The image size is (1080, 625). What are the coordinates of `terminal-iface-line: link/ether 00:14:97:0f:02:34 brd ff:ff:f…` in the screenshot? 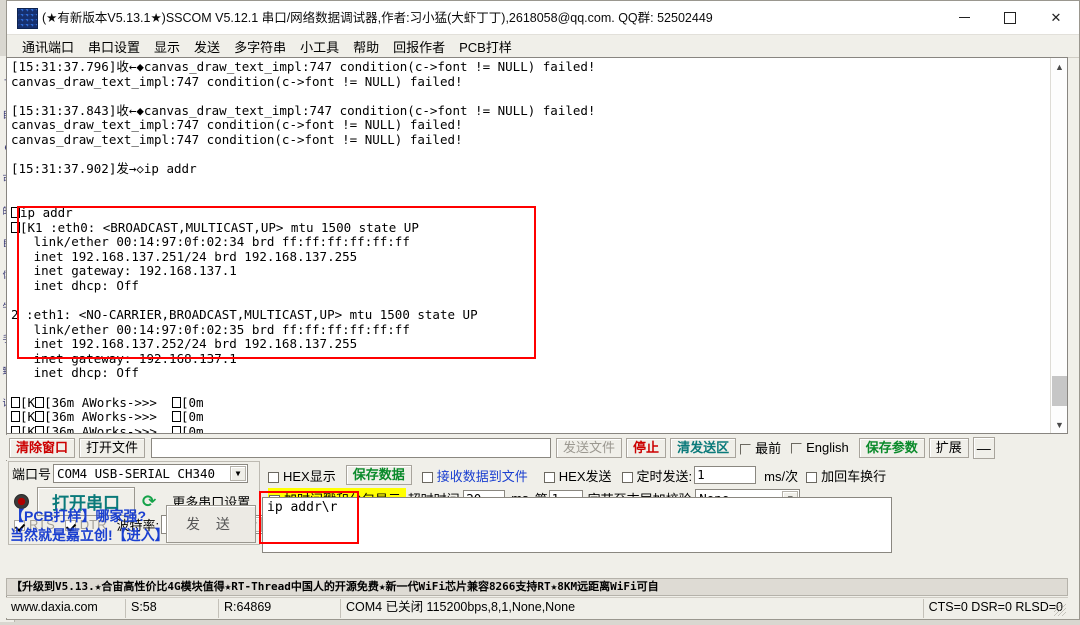 It's located at (210, 242).